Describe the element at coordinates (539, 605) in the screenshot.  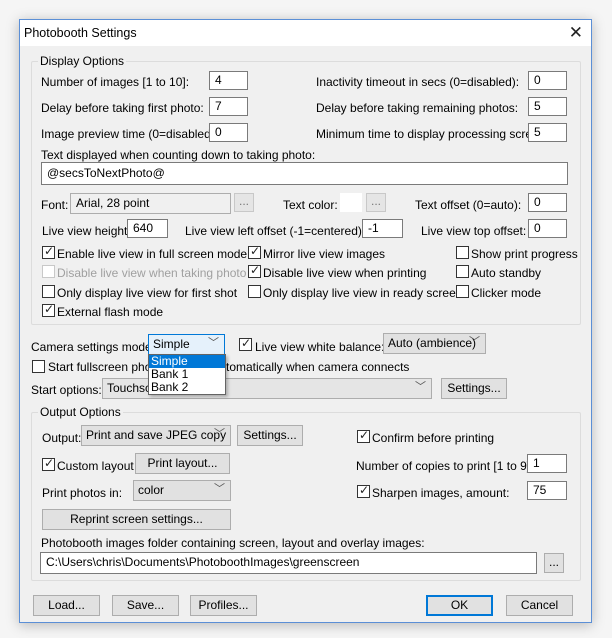
I see `cancel-button: Cancel` at that location.